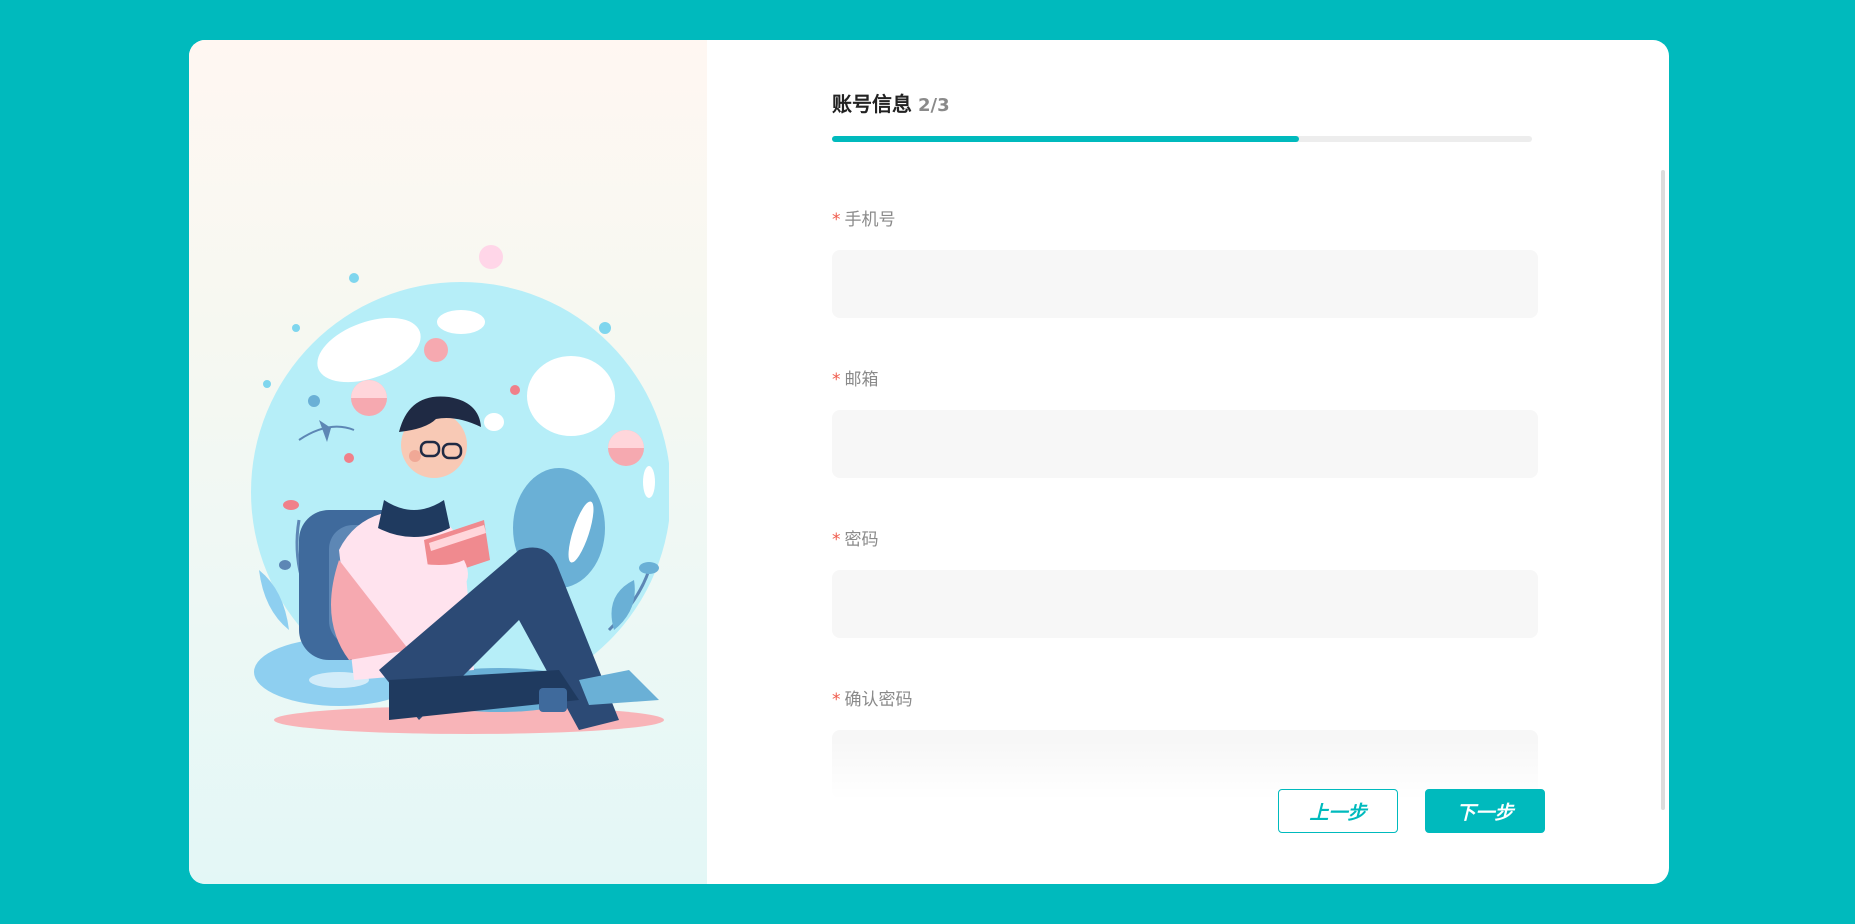  Describe the element at coordinates (1185, 444) in the screenshot. I see `email-input` at that location.